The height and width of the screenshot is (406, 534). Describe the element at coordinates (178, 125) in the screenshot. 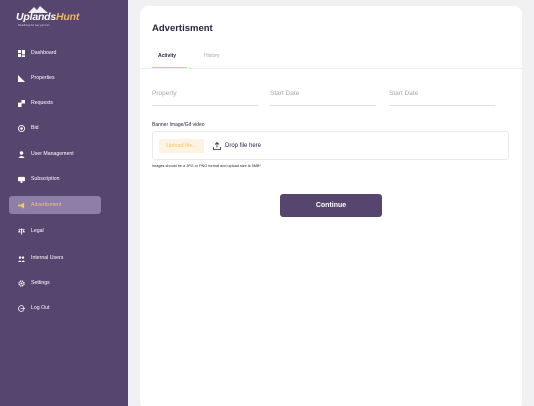

I see `banner-label: Banner Image/Gif video` at that location.